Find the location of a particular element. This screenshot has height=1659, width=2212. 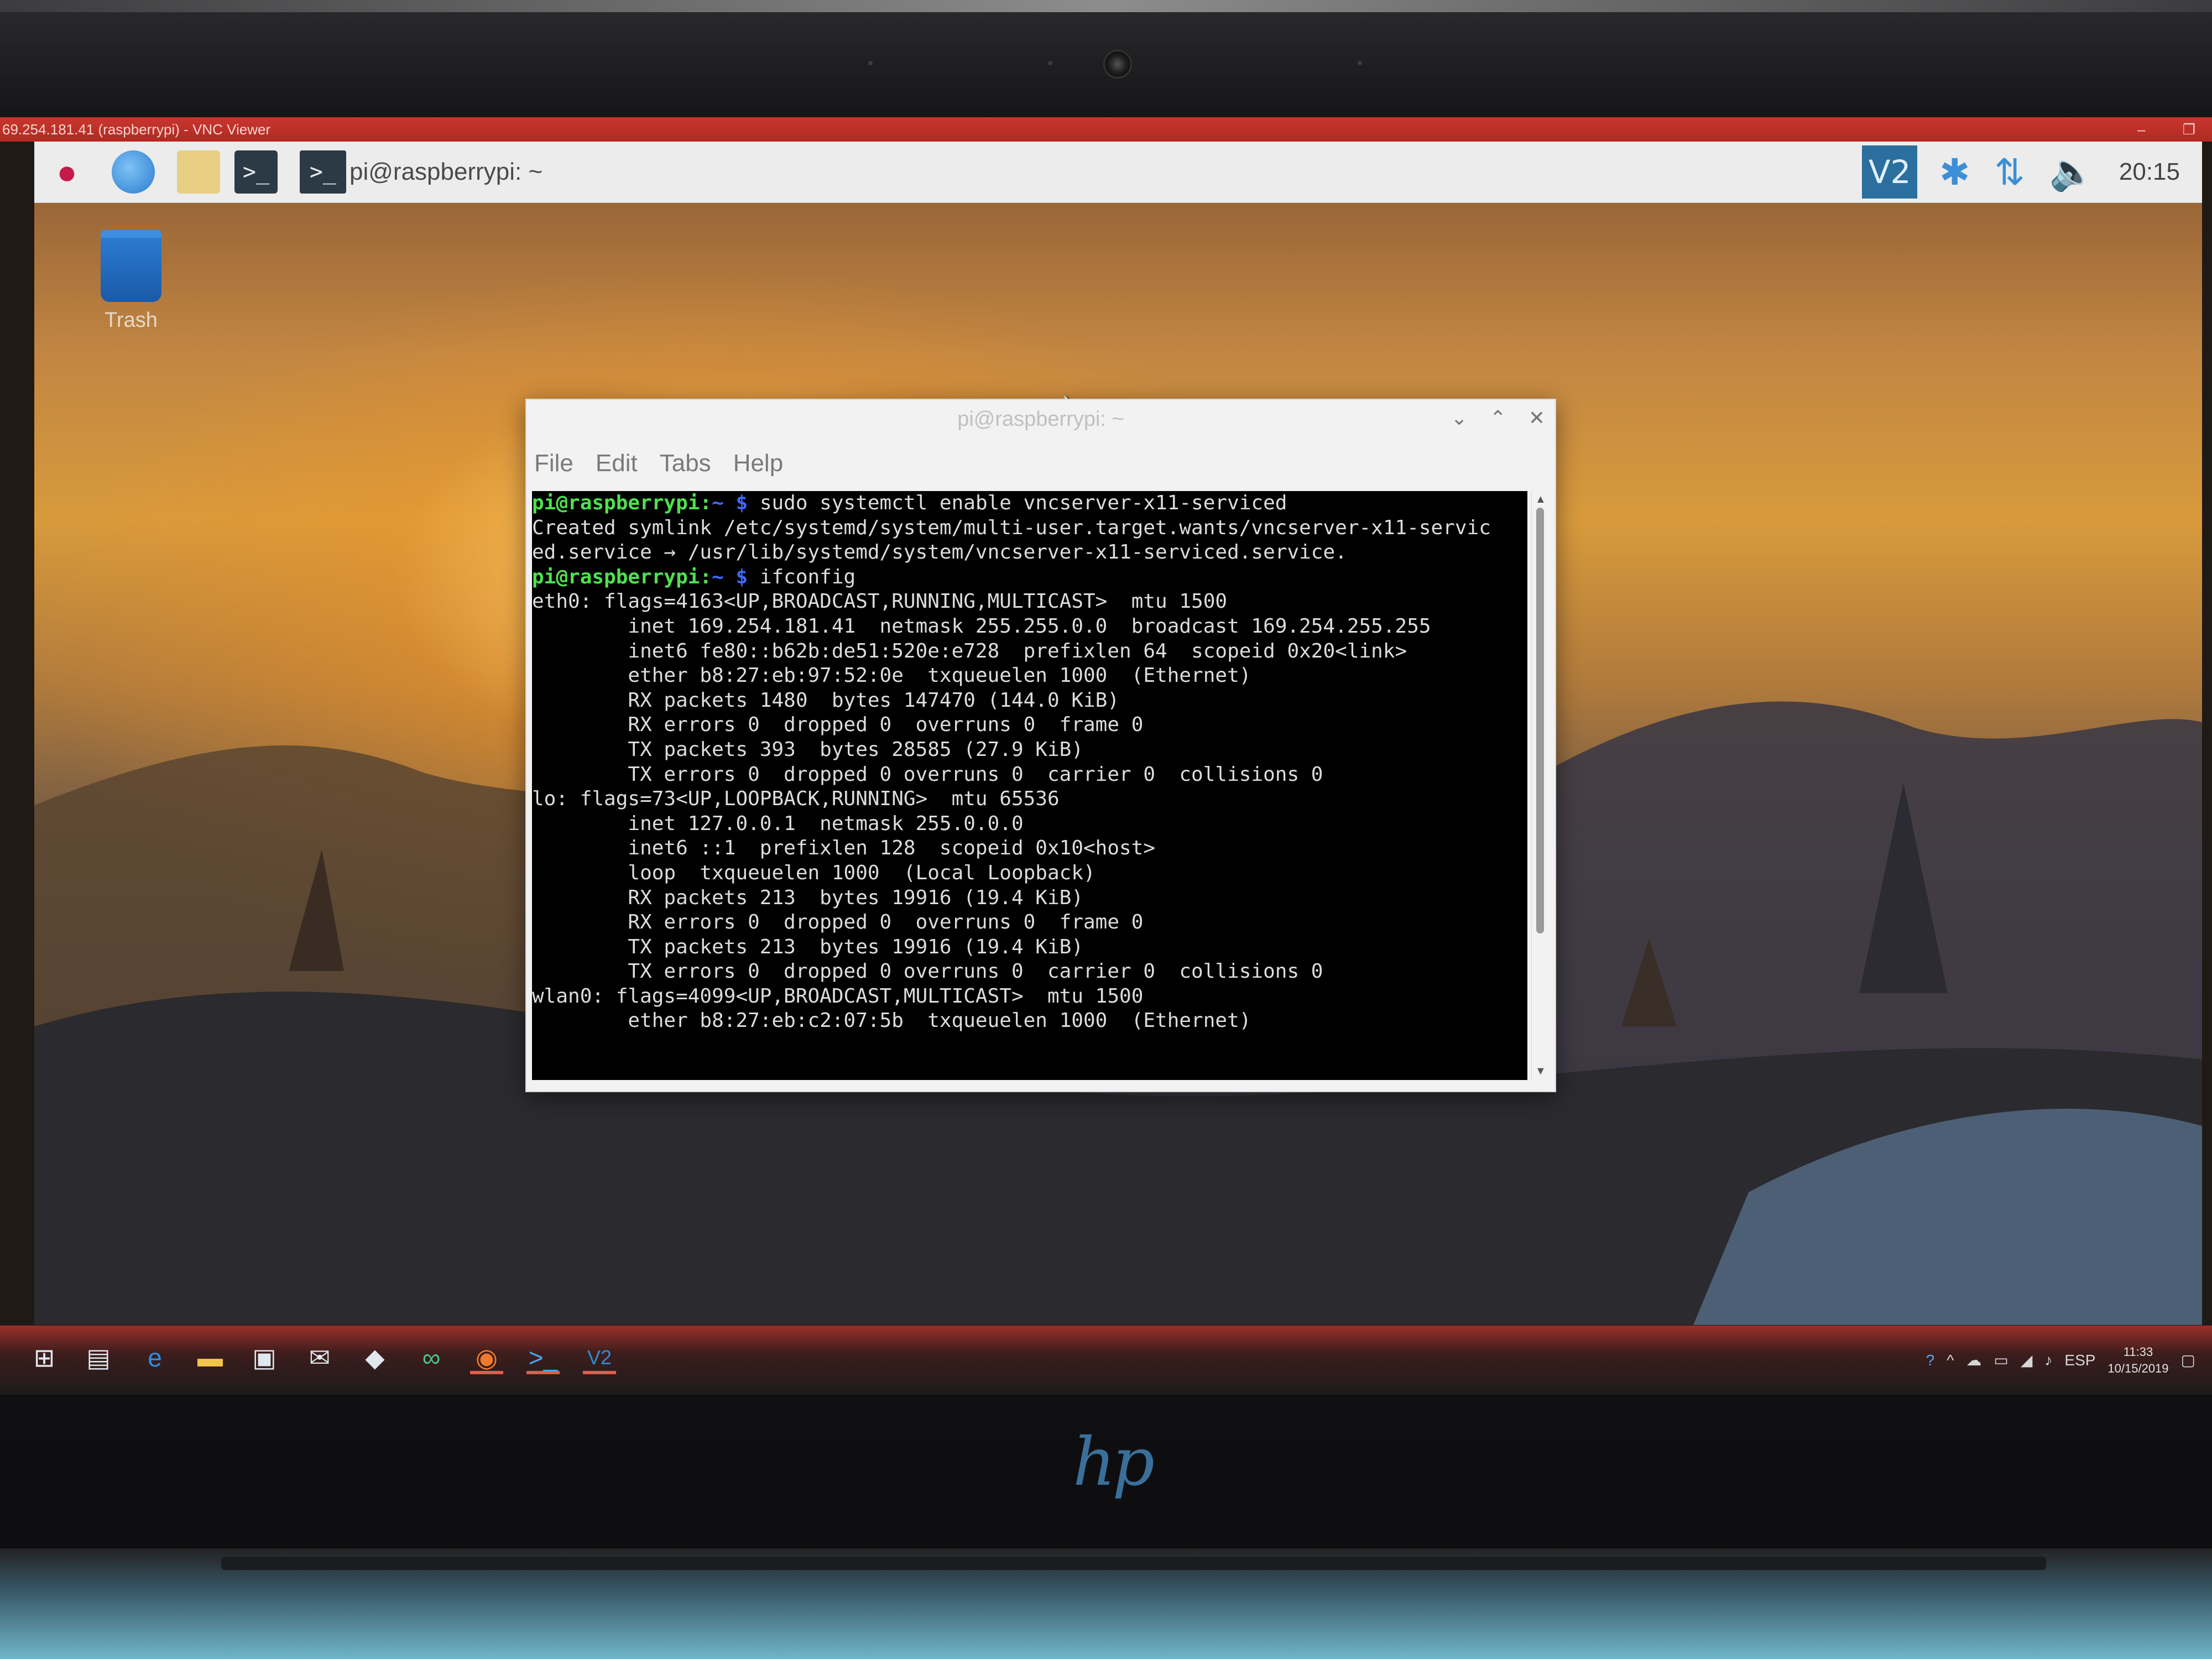

file-explorer-icon: ▬ is located at coordinates (211, 1357).